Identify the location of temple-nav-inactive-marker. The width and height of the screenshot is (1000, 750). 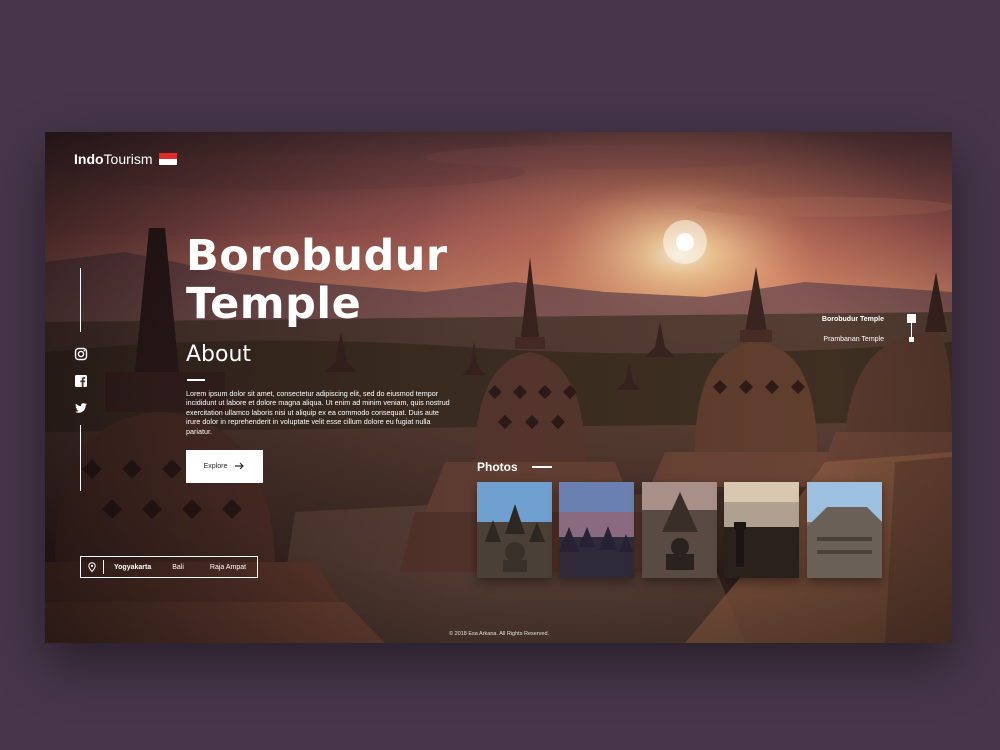
(911, 339).